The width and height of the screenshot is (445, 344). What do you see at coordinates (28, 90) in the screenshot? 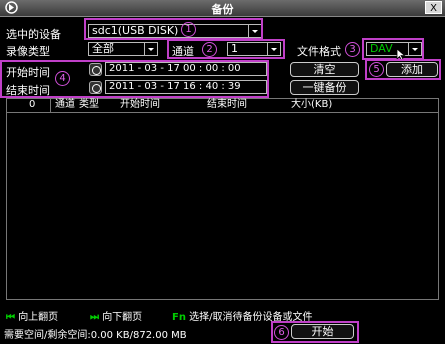
I see `end-time-label: 结束时间` at bounding box center [28, 90].